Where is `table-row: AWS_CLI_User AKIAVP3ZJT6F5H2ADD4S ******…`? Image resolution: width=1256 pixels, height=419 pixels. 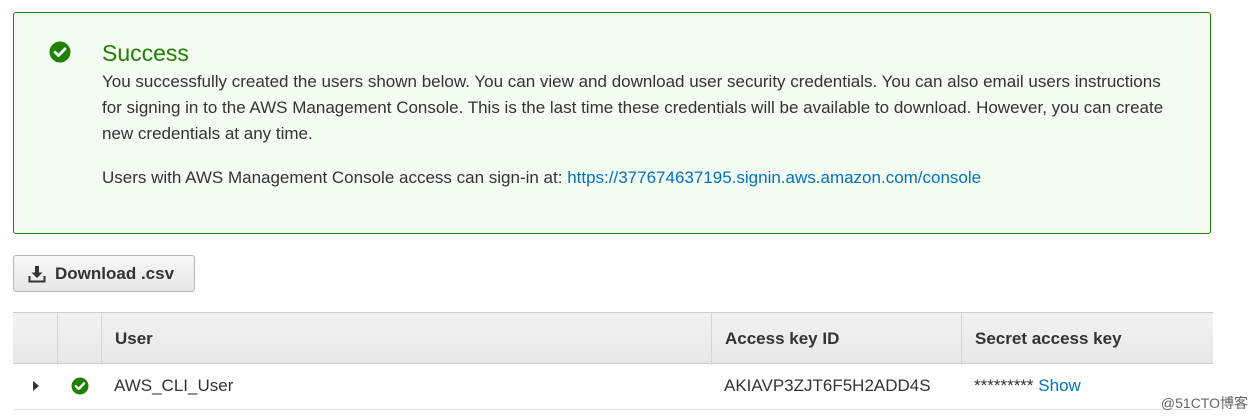
table-row: AWS_CLI_User AKIAVP3ZJT6F5H2ADD4S ******… is located at coordinates (613, 387).